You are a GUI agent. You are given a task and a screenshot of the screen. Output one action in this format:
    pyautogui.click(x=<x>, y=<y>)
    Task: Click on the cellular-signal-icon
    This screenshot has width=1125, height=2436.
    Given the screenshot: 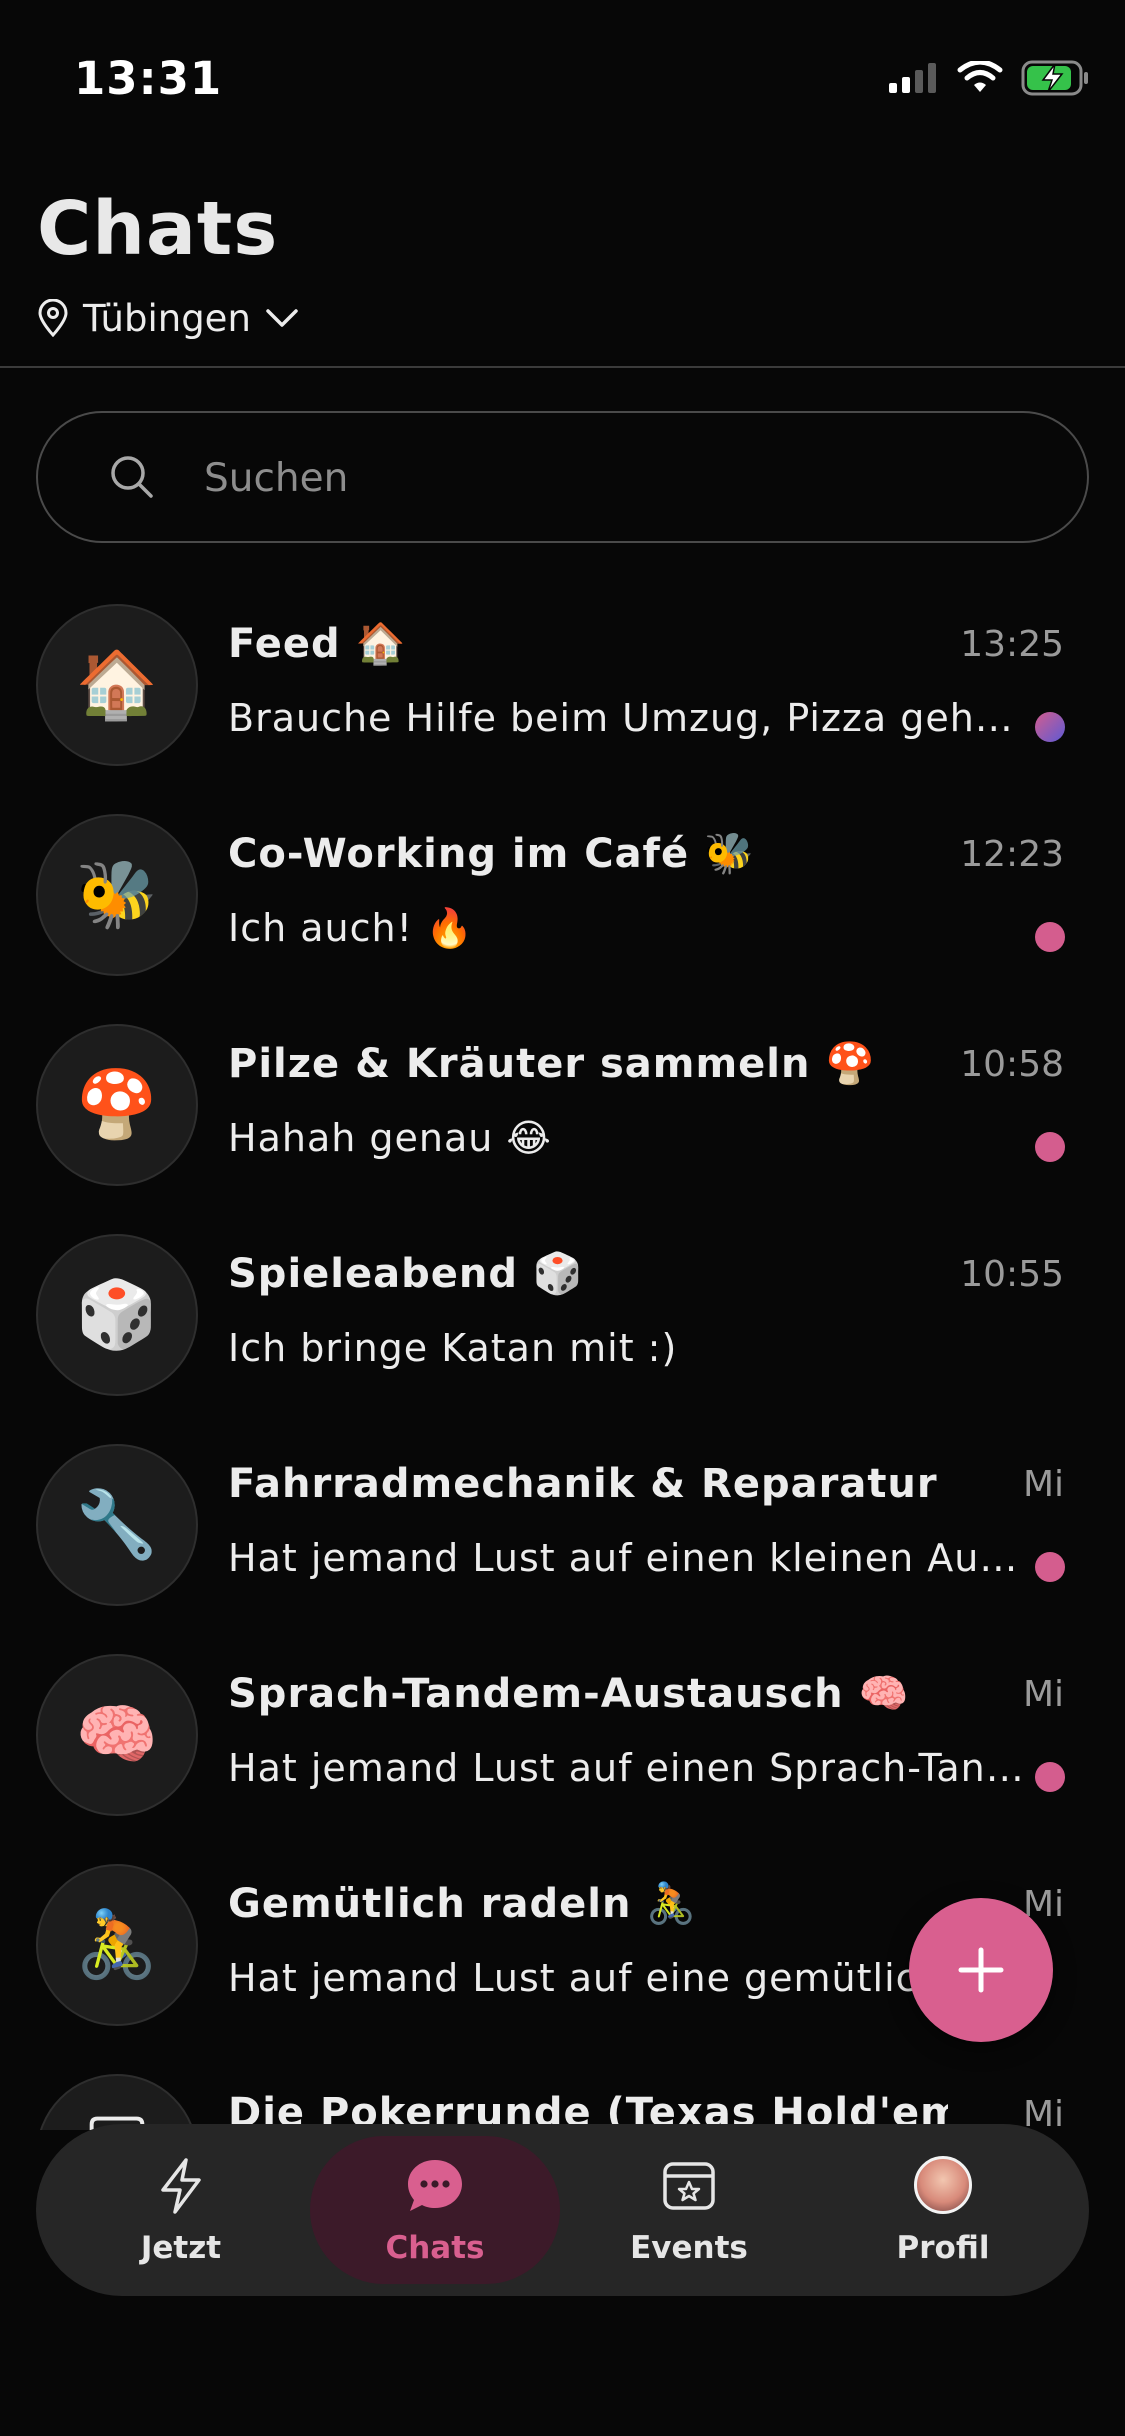 What is the action you would take?
    pyautogui.click(x=912, y=78)
    